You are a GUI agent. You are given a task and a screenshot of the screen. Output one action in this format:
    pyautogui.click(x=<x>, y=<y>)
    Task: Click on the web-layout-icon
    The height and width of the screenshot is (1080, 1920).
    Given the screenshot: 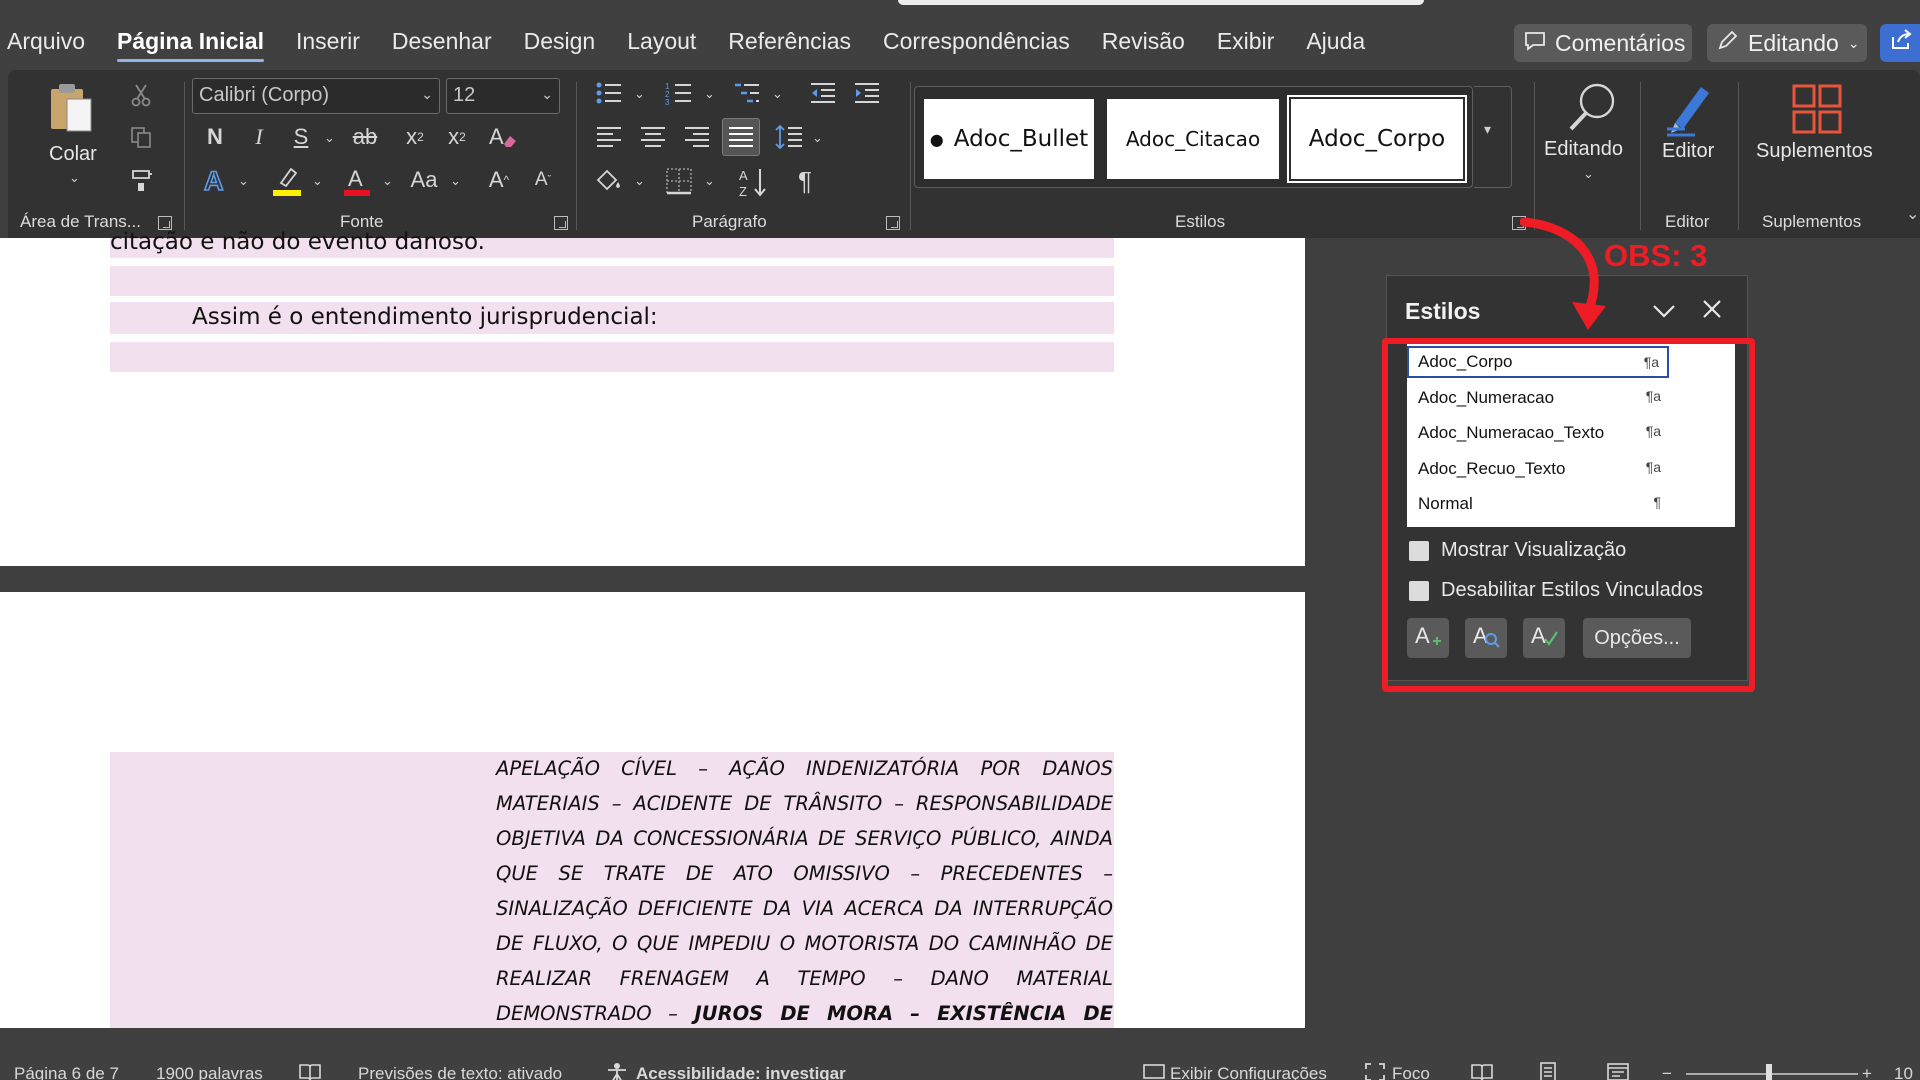 What is the action you would take?
    pyautogui.click(x=1618, y=1071)
    